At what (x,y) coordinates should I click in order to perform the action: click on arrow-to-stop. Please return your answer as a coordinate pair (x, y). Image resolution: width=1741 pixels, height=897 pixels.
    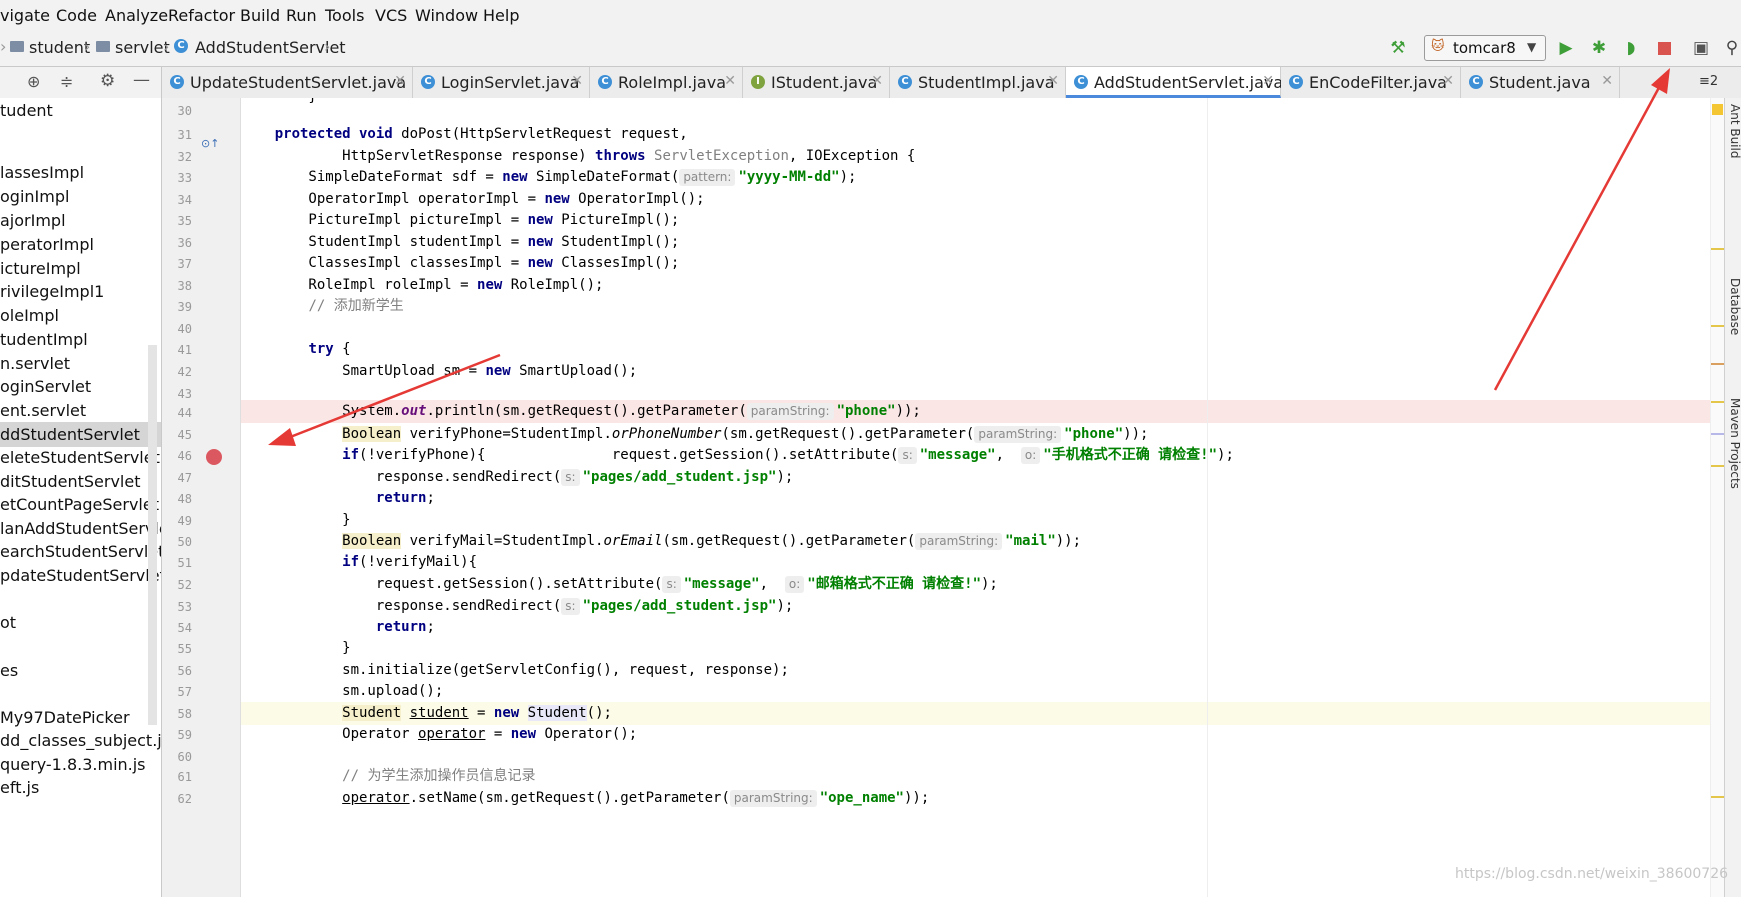
    Looking at the image, I should click on (1578, 236).